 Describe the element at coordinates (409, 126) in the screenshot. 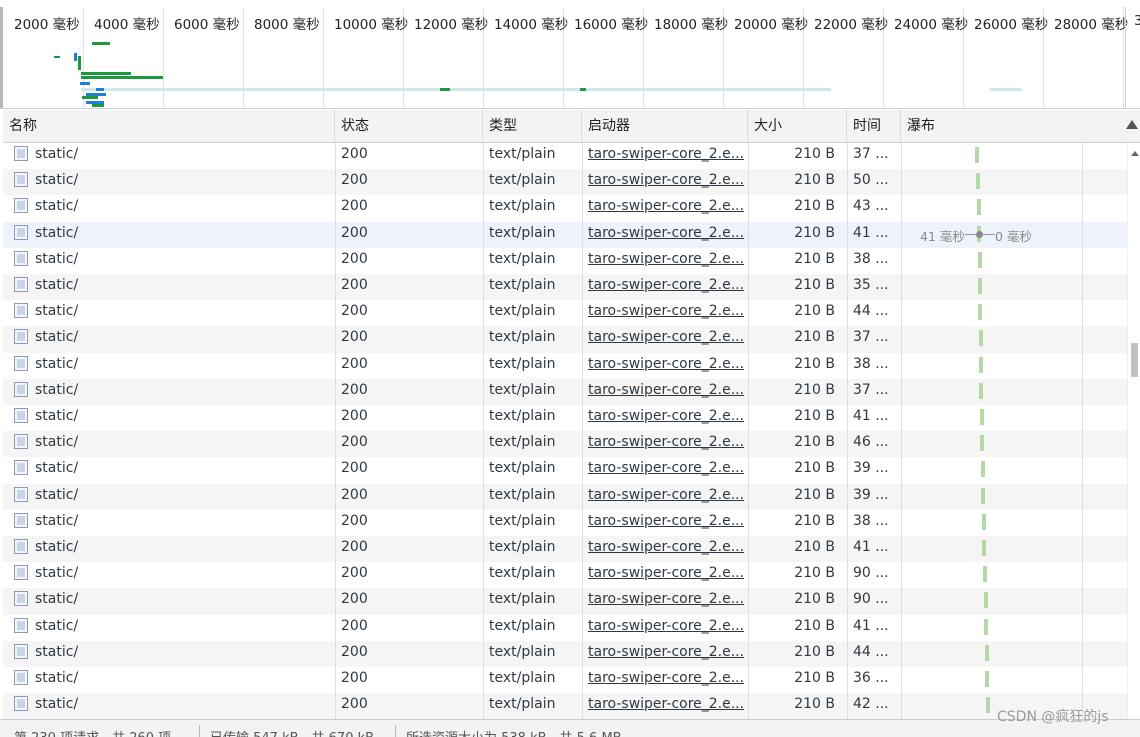

I see `column-header-status: 状态` at that location.